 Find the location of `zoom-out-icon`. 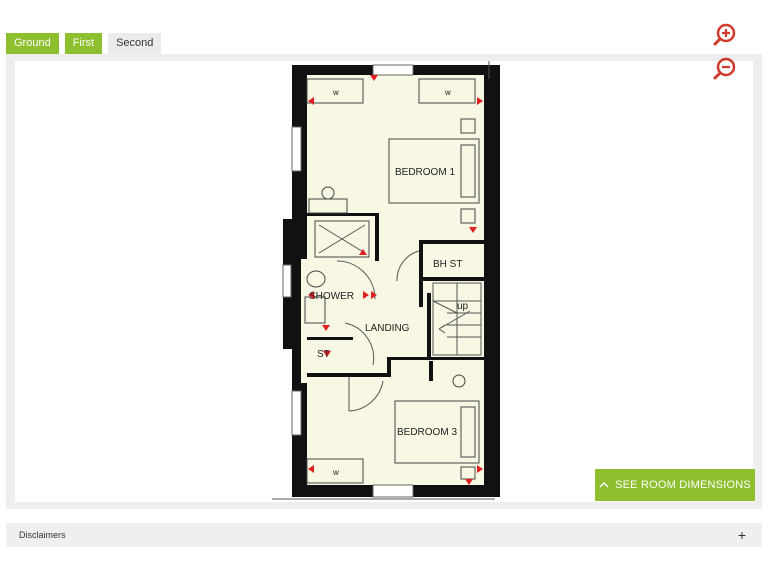

zoom-out-icon is located at coordinates (725, 69).